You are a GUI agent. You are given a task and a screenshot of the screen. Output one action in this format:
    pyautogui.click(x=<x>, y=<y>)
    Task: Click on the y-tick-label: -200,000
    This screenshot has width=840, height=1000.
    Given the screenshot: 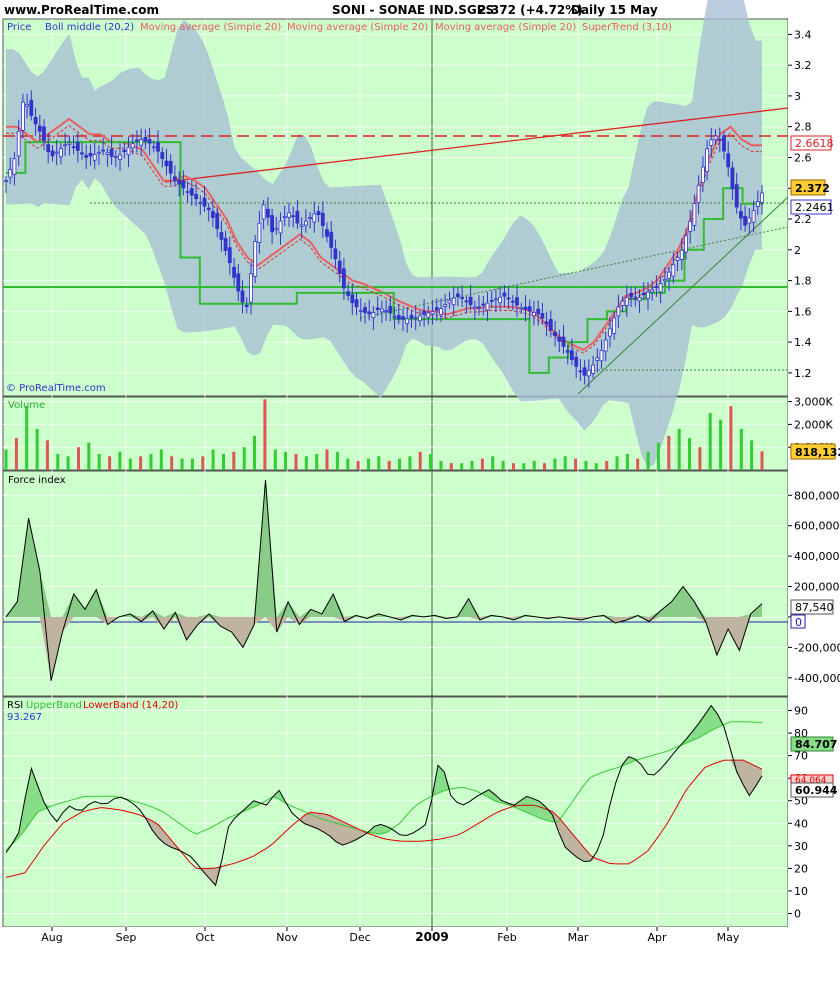 What is the action you would take?
    pyautogui.click(x=817, y=647)
    